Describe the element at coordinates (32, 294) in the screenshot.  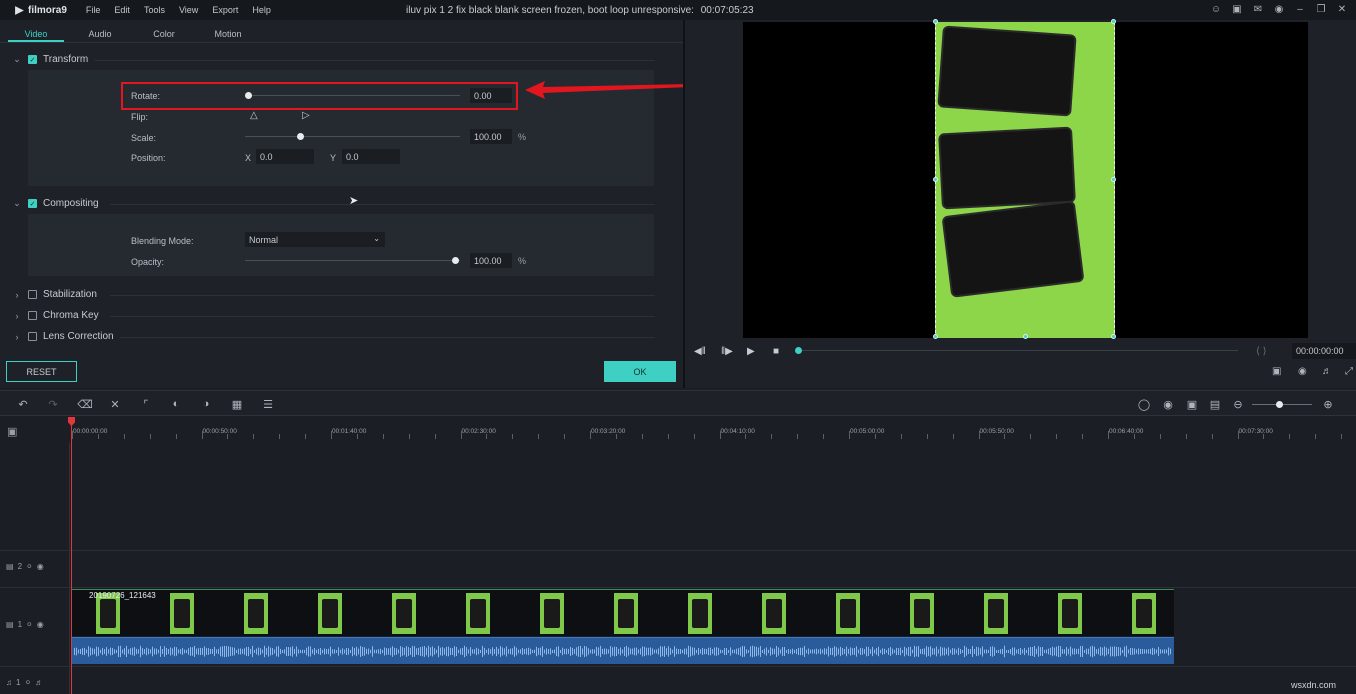
I see `stabilization-checkbox` at that location.